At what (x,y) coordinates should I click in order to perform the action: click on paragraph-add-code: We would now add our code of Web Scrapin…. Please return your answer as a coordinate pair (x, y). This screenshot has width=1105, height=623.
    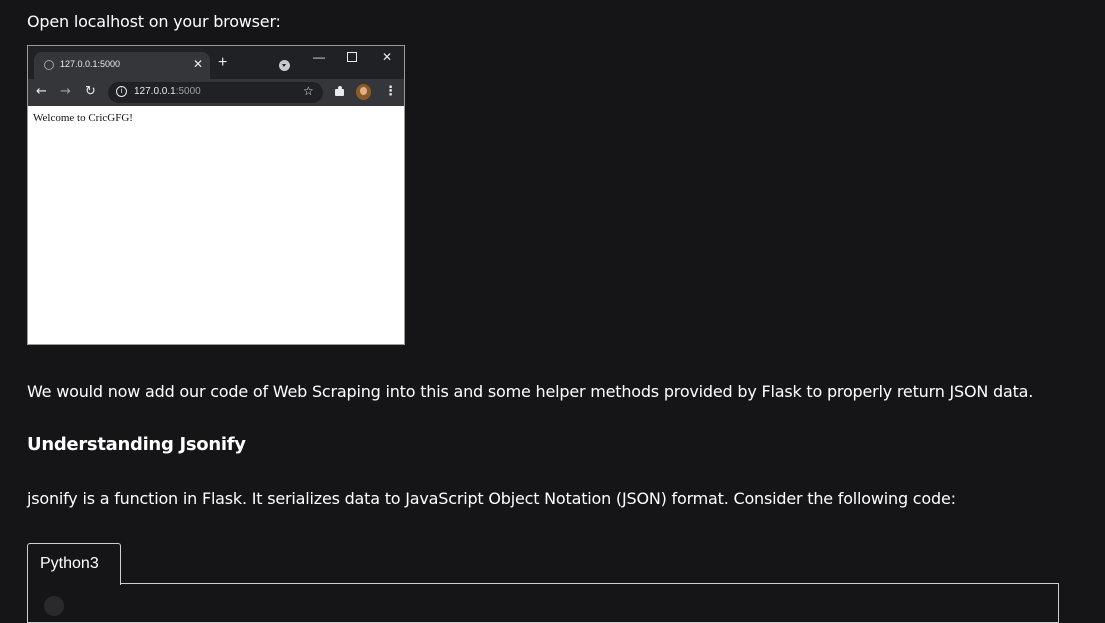
    Looking at the image, I should click on (530, 391).